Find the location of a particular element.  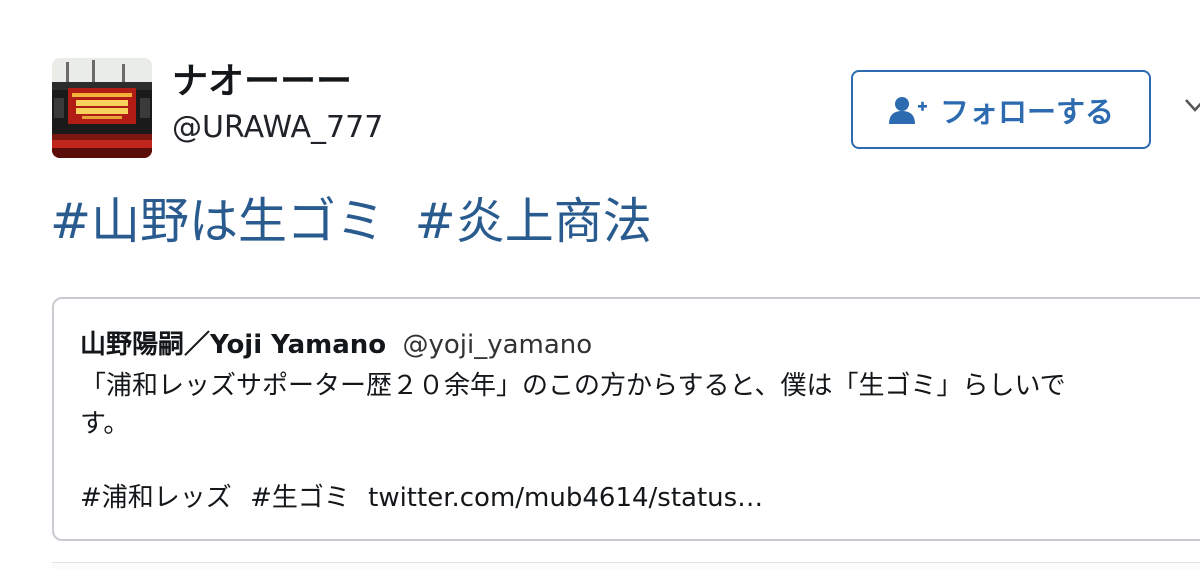

quoted-hashtag-link: #浦和レッズ is located at coordinates (156, 498).